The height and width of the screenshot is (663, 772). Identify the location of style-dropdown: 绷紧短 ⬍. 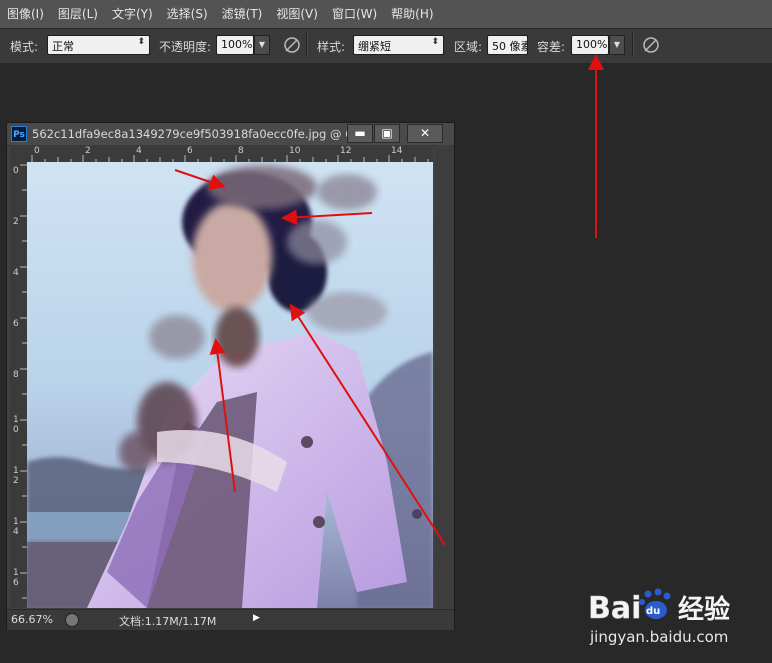
(398, 45).